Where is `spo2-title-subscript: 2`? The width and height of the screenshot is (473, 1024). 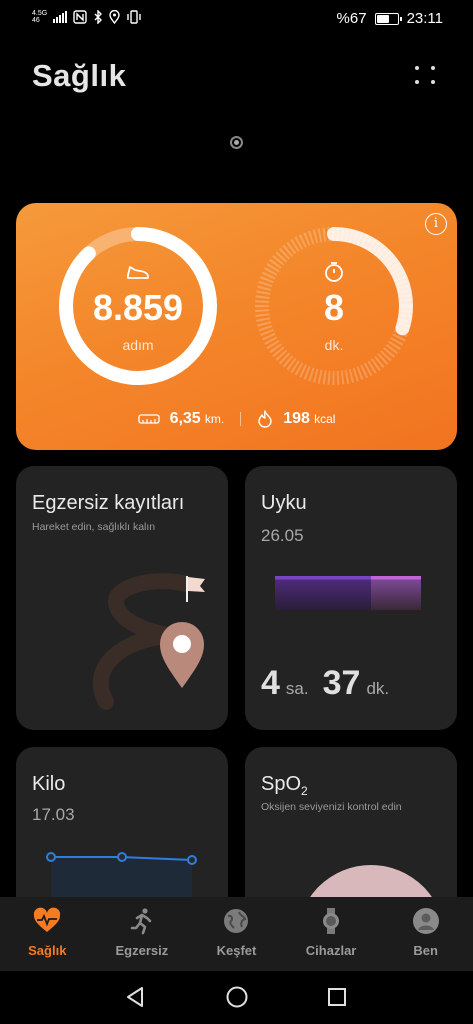 spo2-title-subscript: 2 is located at coordinates (304, 791).